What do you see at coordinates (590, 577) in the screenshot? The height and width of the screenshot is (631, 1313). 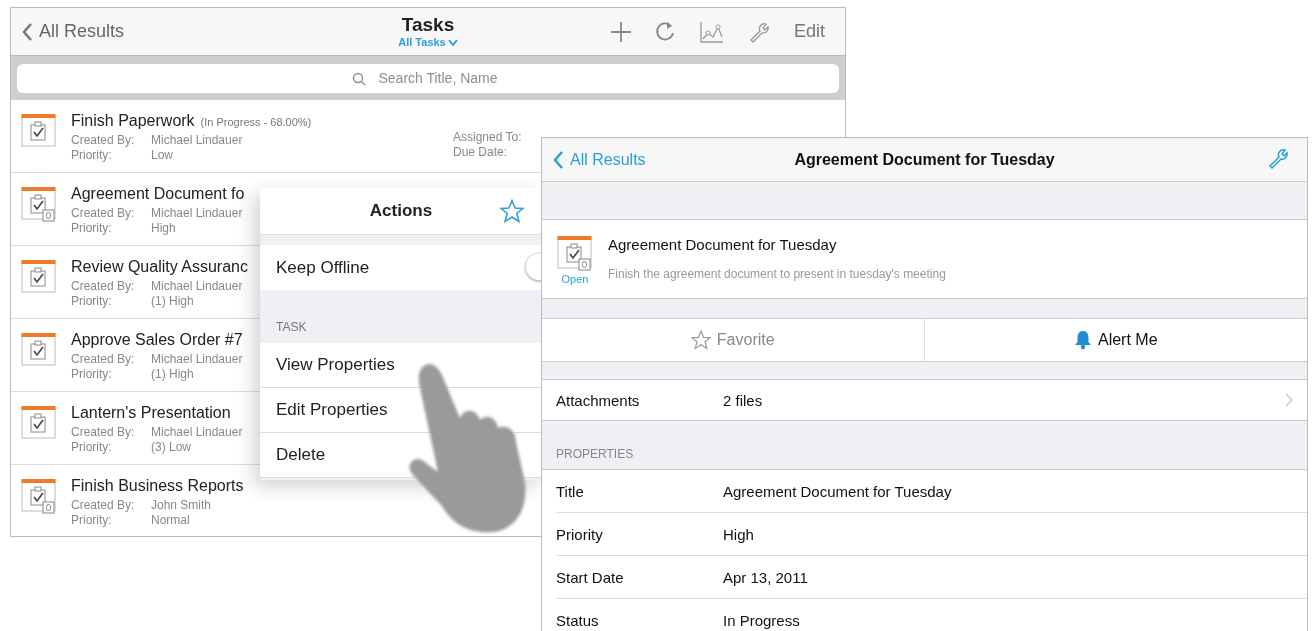 I see `field-label: Start Date` at bounding box center [590, 577].